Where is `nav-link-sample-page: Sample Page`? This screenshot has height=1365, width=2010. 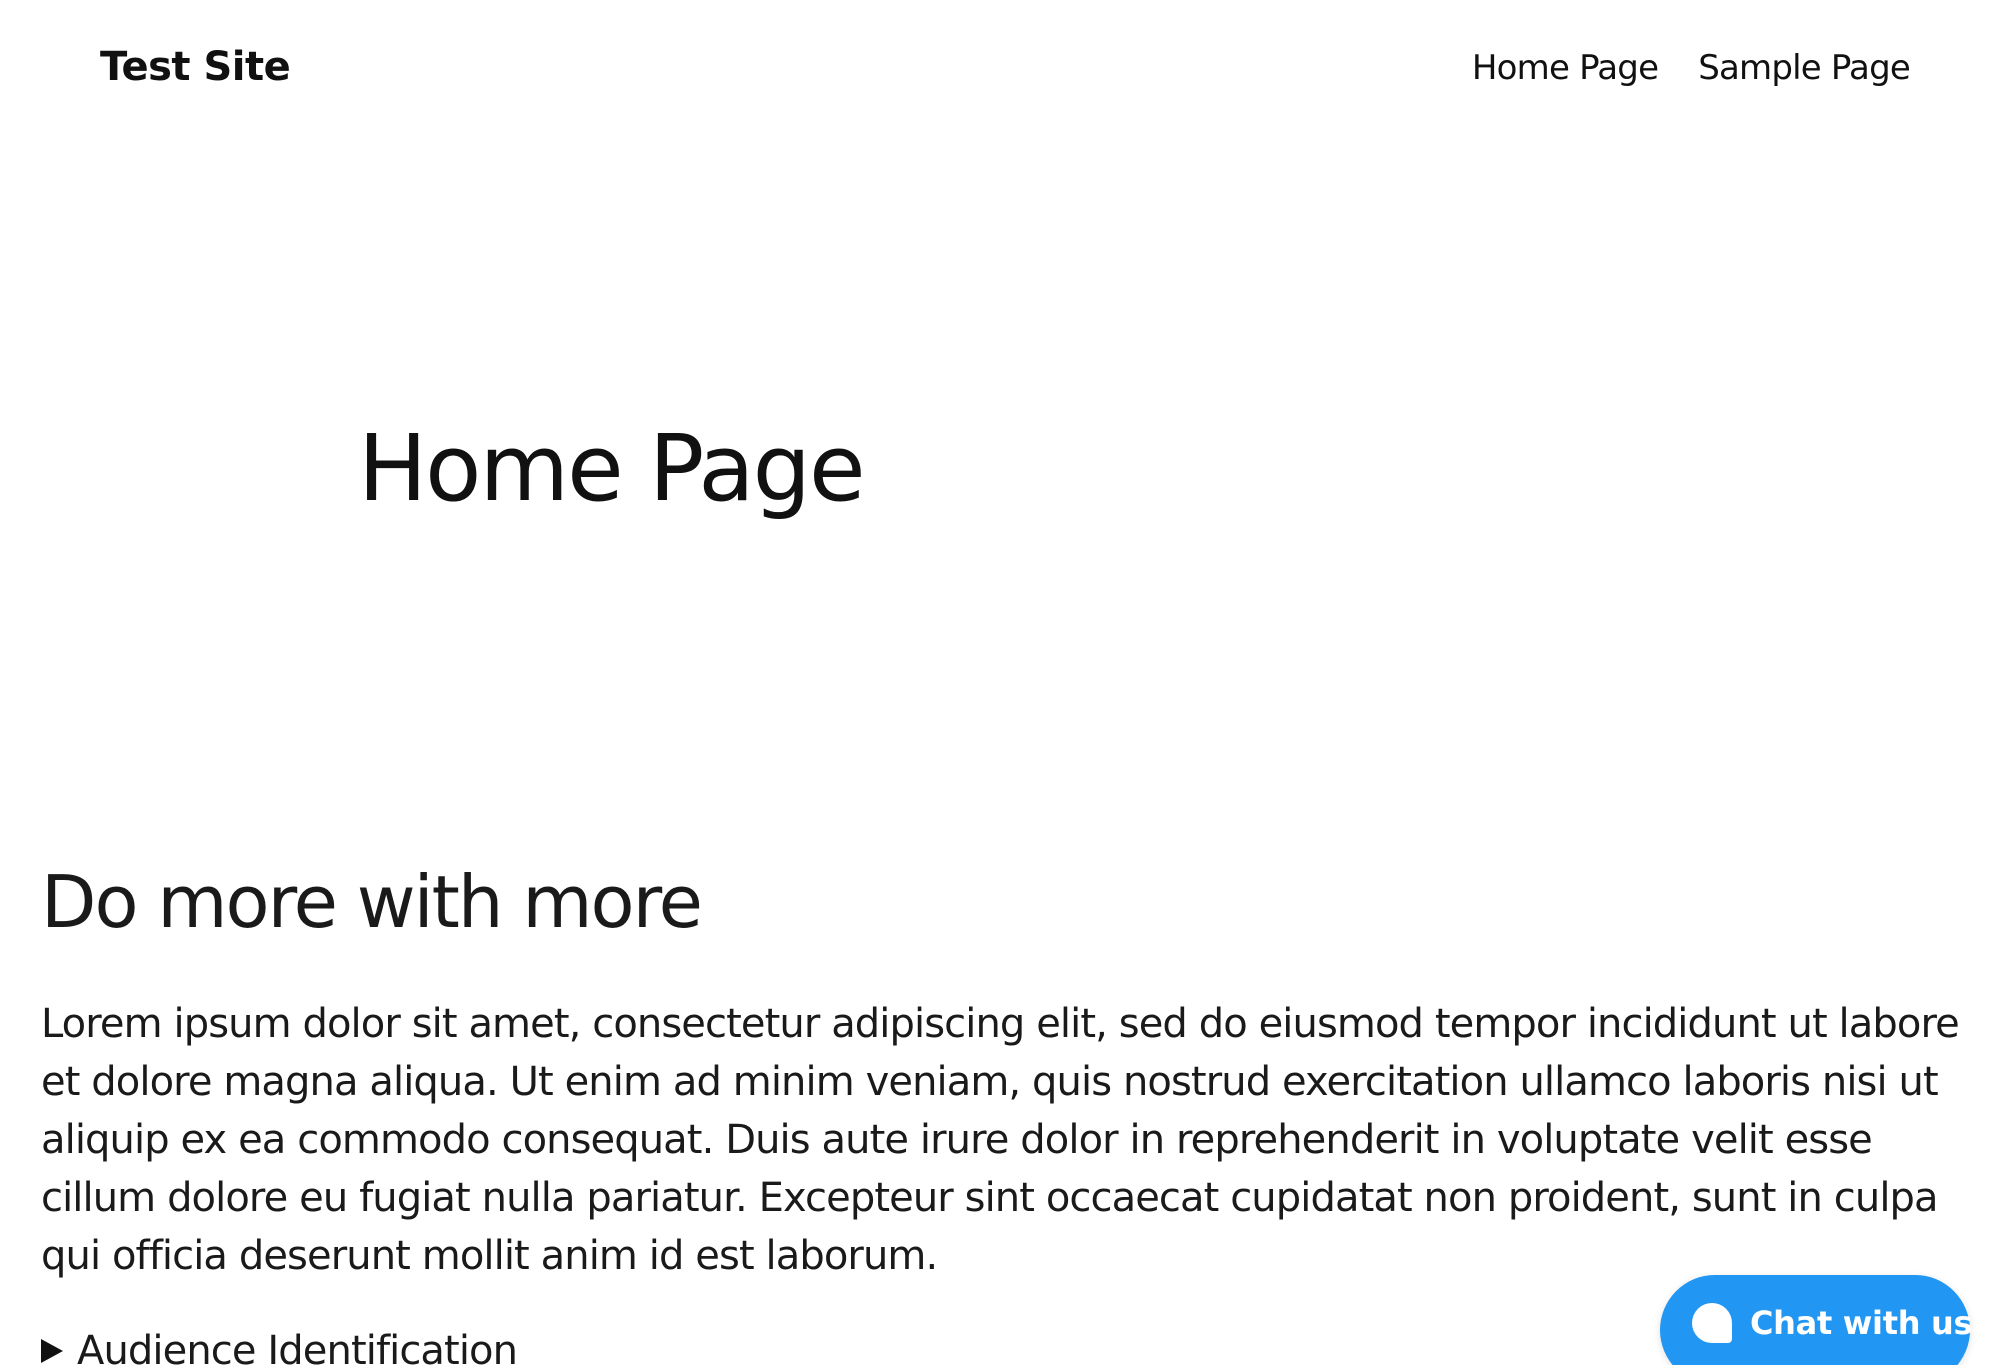
nav-link-sample-page: Sample Page is located at coordinates (1804, 68).